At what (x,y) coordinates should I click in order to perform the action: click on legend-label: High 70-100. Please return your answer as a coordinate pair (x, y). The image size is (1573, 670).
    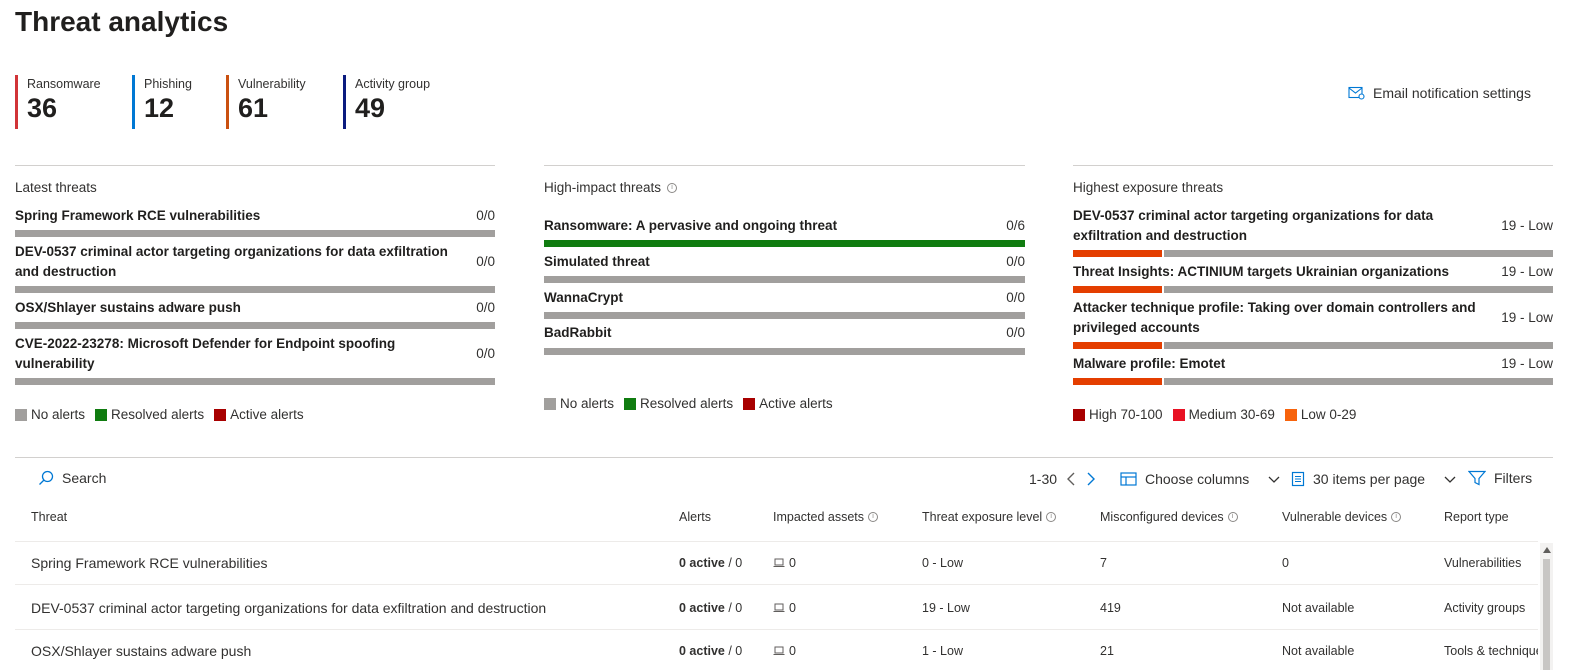
    Looking at the image, I should click on (1126, 414).